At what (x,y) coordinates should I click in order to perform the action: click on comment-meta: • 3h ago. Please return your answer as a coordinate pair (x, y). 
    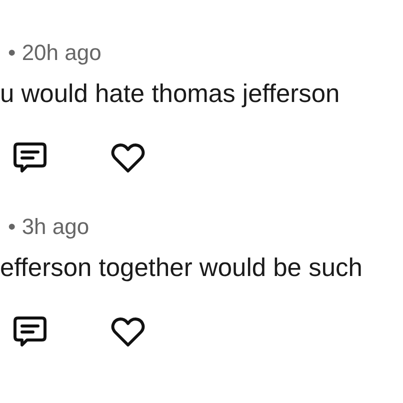
    Looking at the image, I should click on (48, 227).